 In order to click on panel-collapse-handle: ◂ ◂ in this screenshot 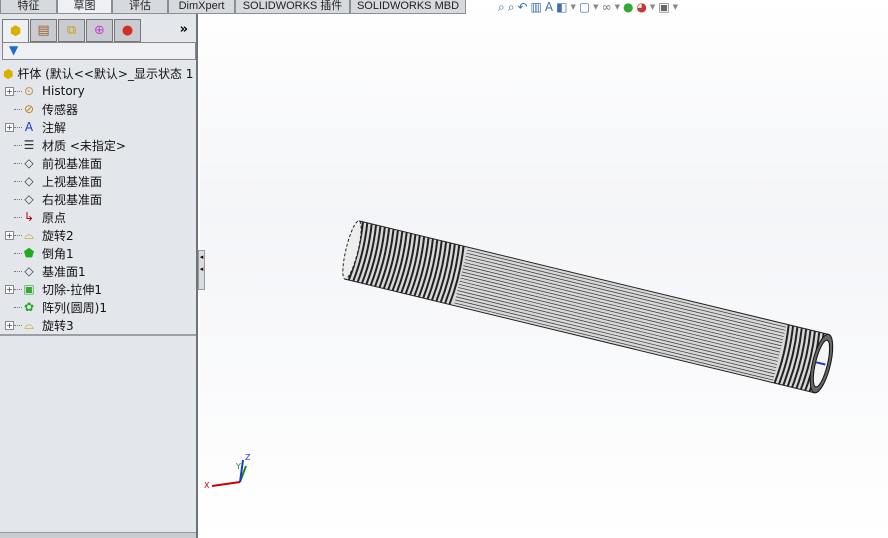, I will do `click(201, 270)`.